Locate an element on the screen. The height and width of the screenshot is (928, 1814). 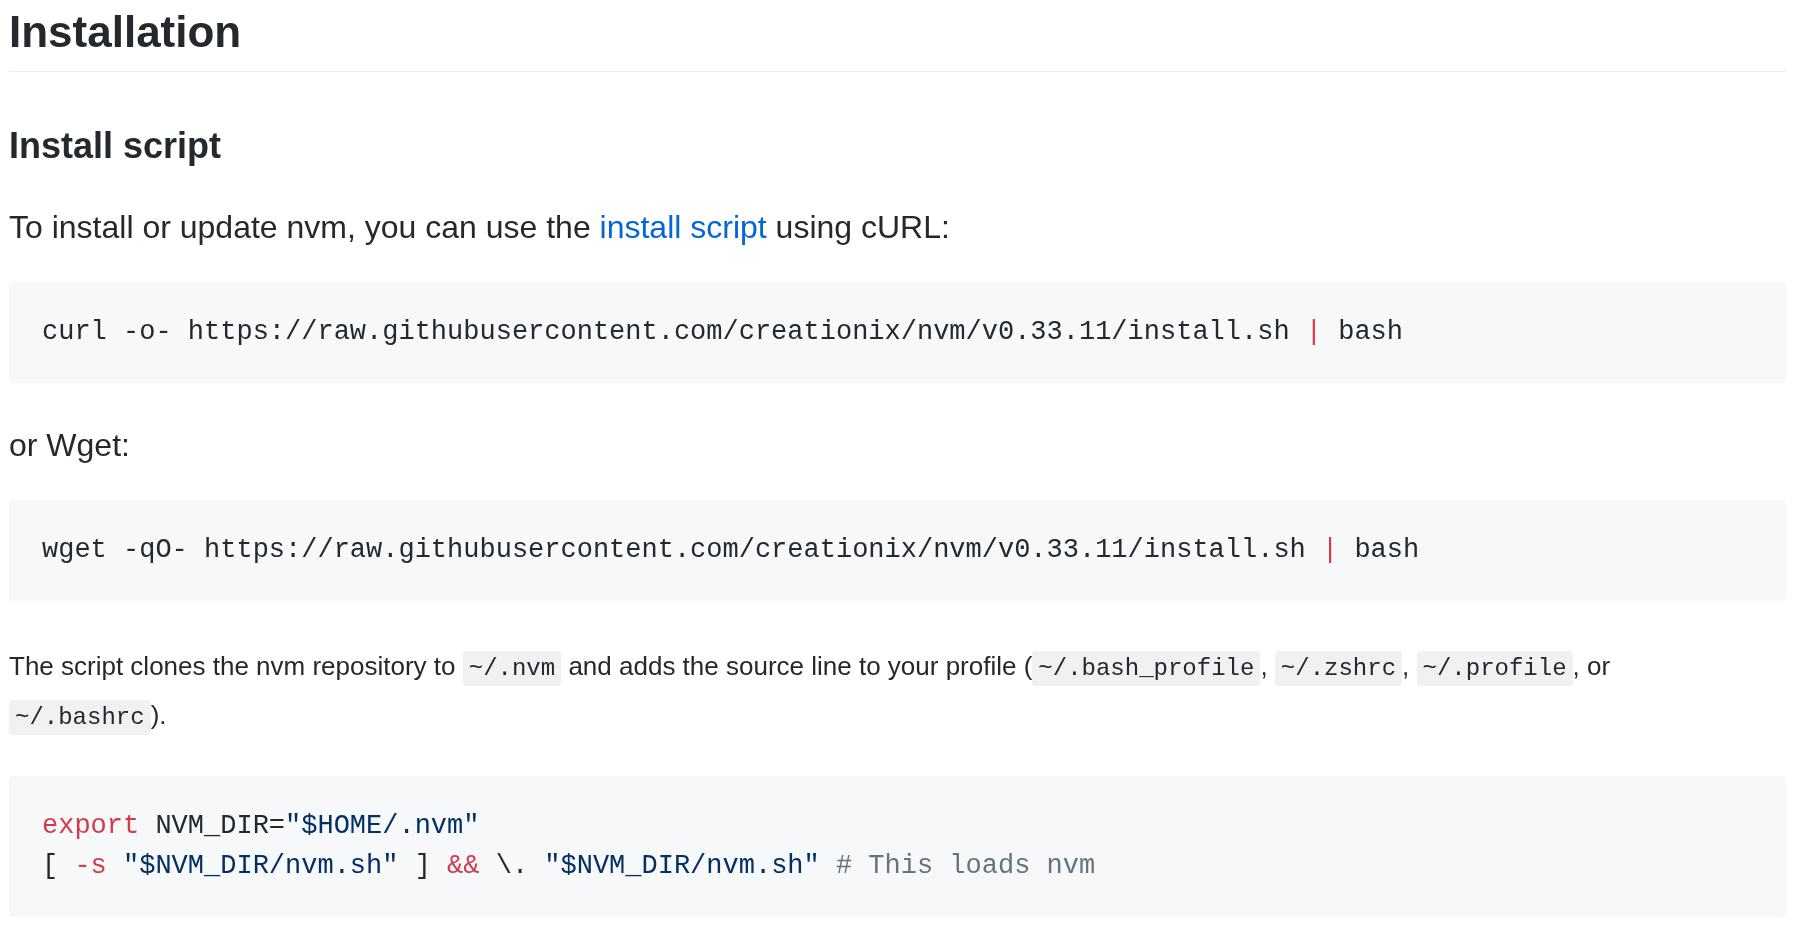
inline-code: ~/.profile is located at coordinates (1494, 668).